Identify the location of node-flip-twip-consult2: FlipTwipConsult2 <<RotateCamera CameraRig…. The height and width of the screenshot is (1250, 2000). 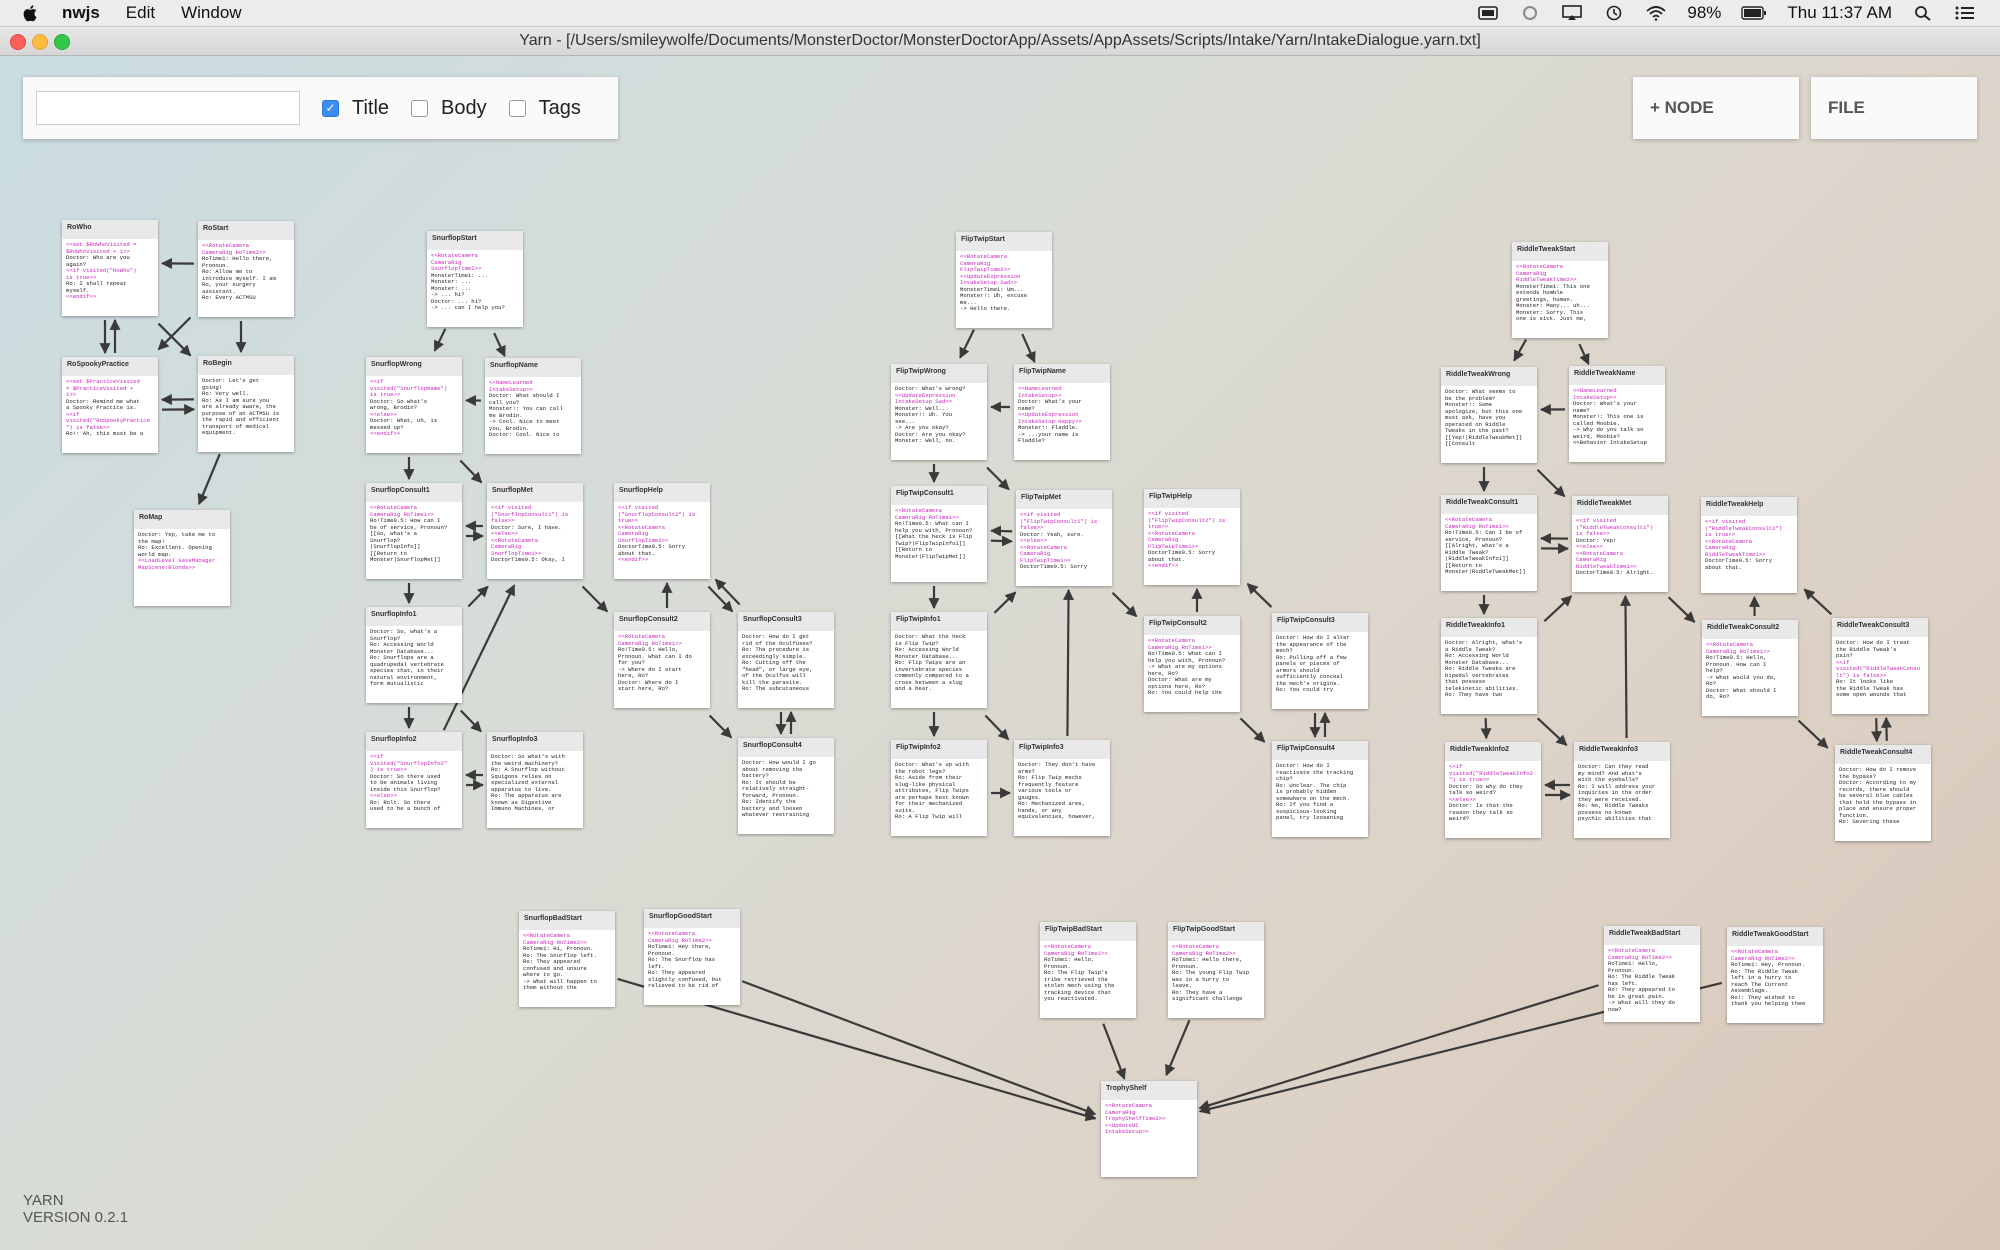
(1192, 664).